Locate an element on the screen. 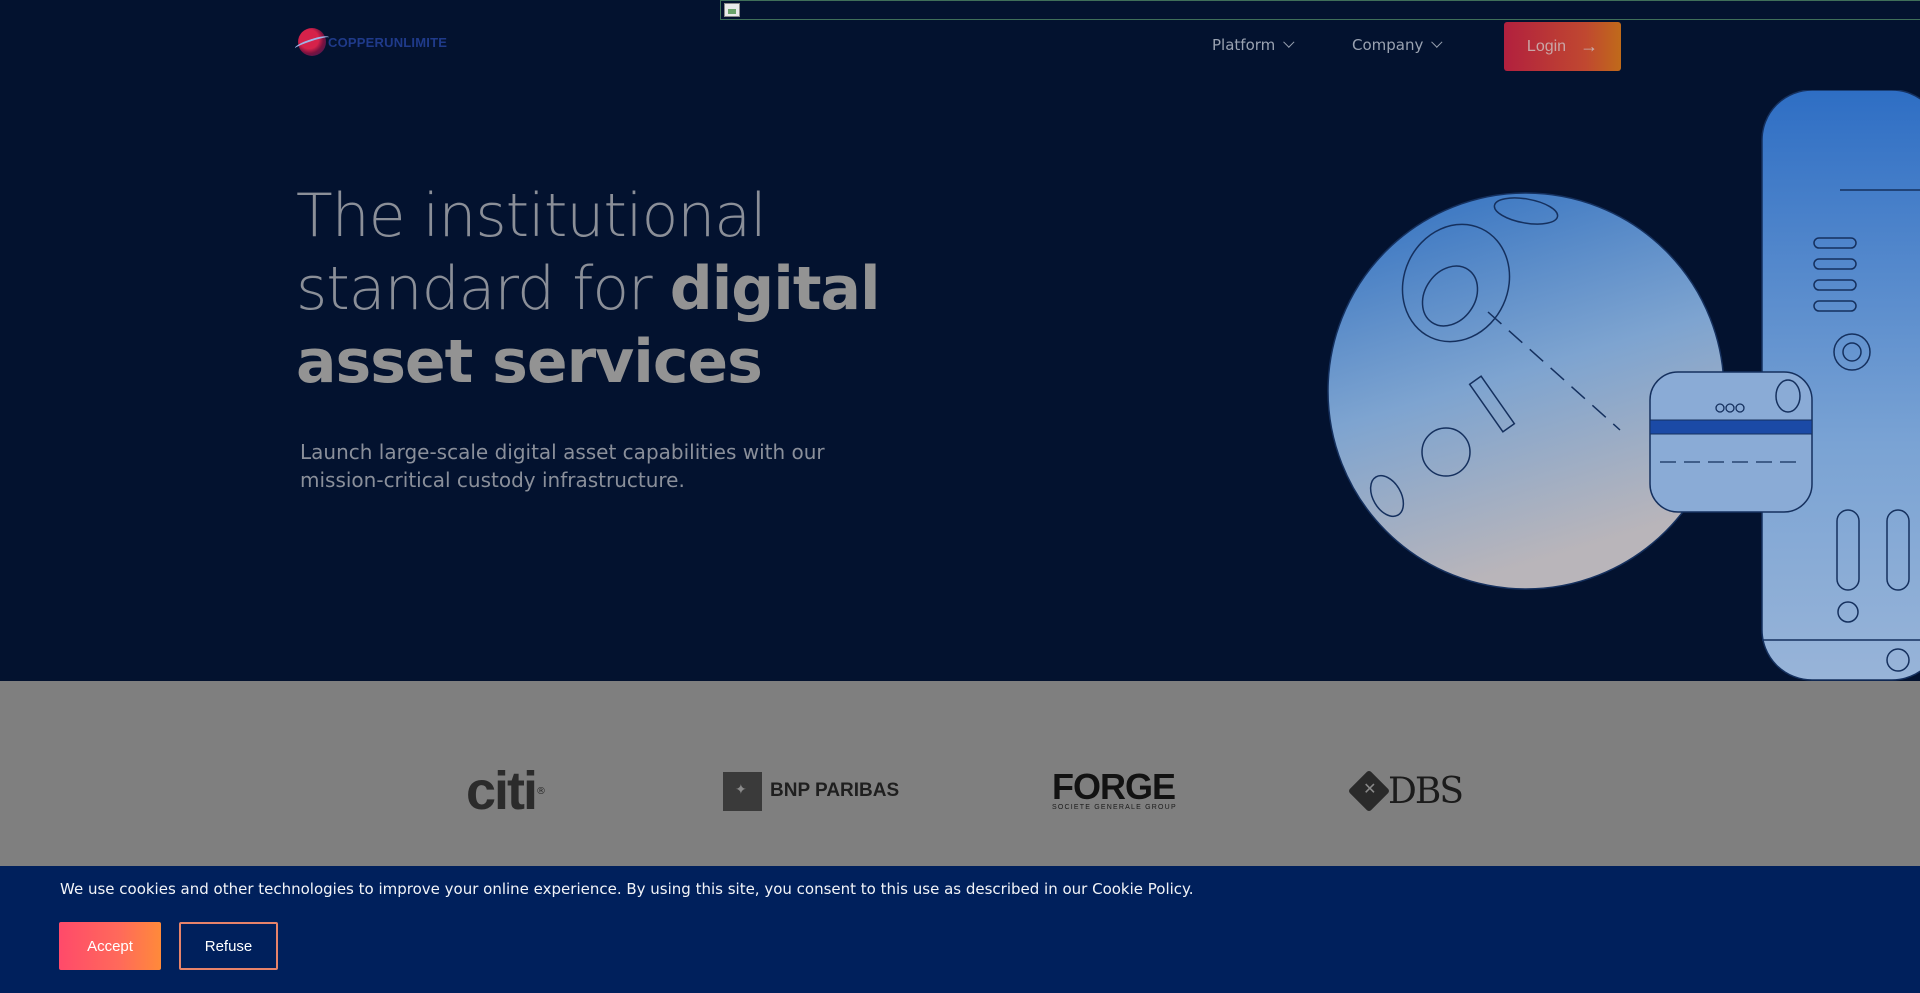 The image size is (1920, 993). hero-title-line-1: The institutional is located at coordinates (531, 216).